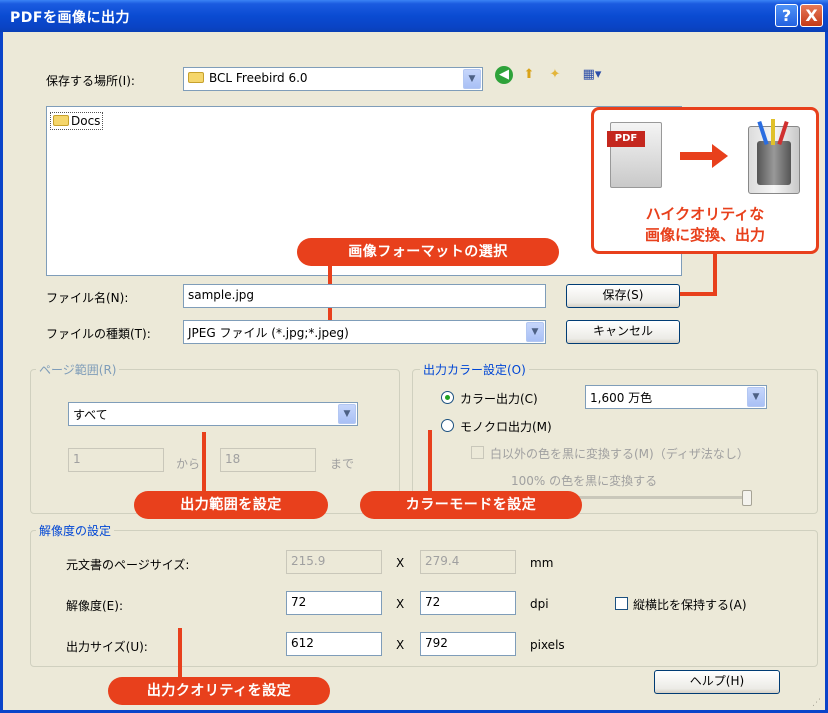 This screenshot has height=713, width=828. What do you see at coordinates (90, 415) in the screenshot?
I see `page-range-value: すべて` at bounding box center [90, 415].